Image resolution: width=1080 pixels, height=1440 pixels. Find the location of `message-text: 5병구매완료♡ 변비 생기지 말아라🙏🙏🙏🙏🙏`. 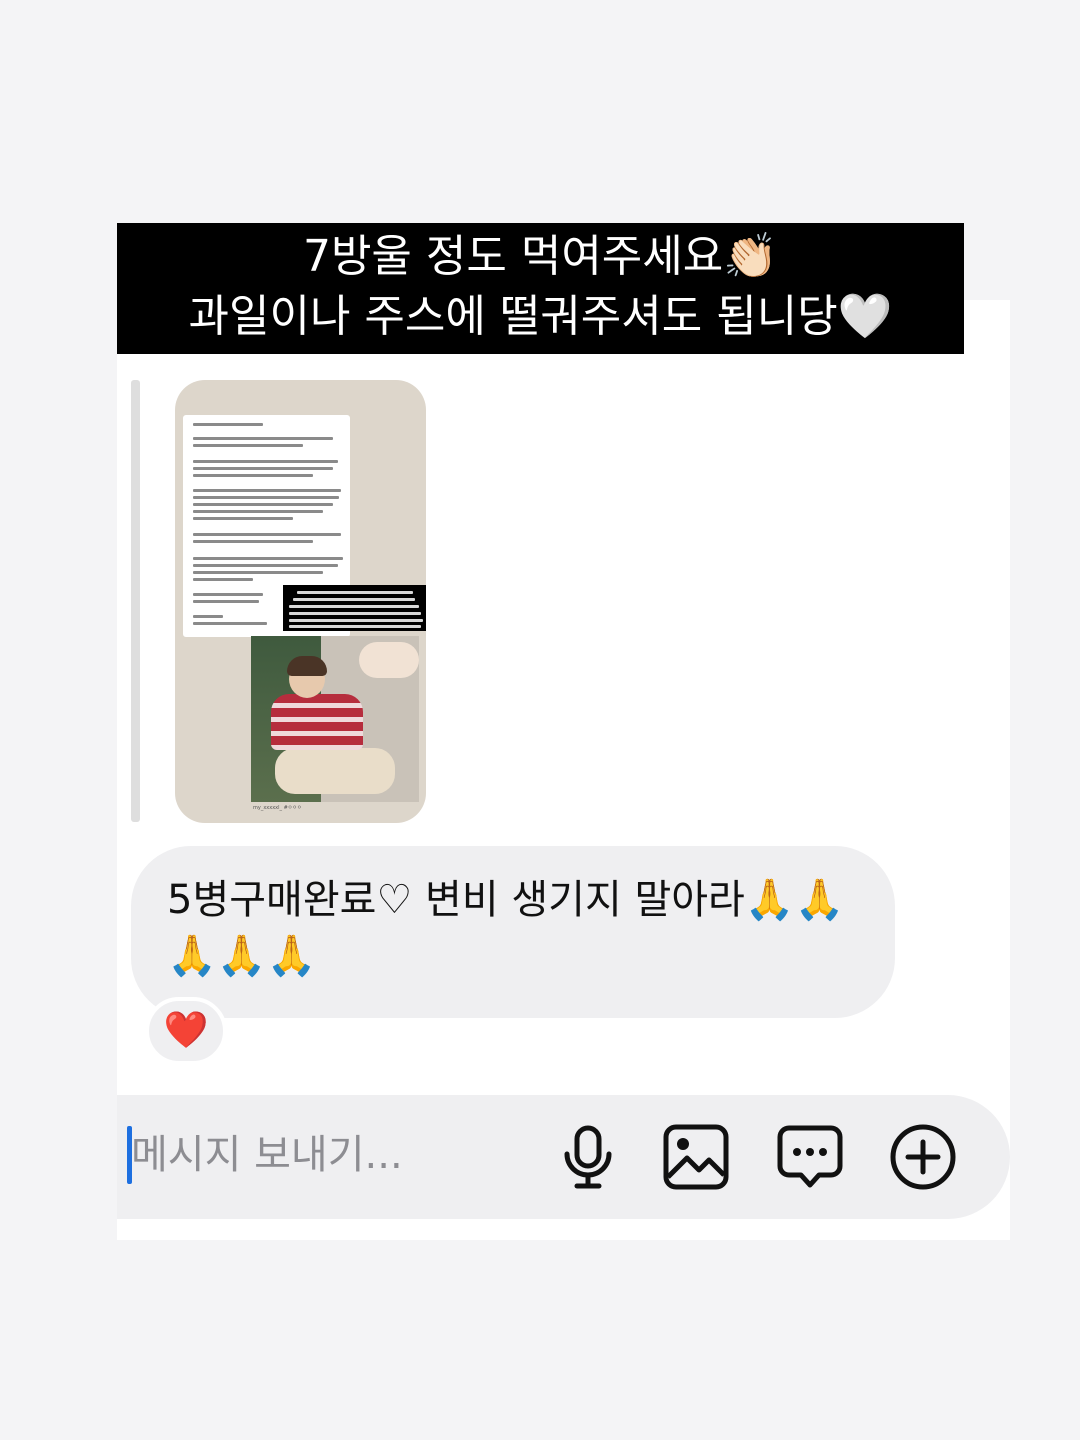

message-text: 5병구매완료♡ 변비 생기지 말아라🙏🙏🙏🙏🙏 is located at coordinates (506, 928).